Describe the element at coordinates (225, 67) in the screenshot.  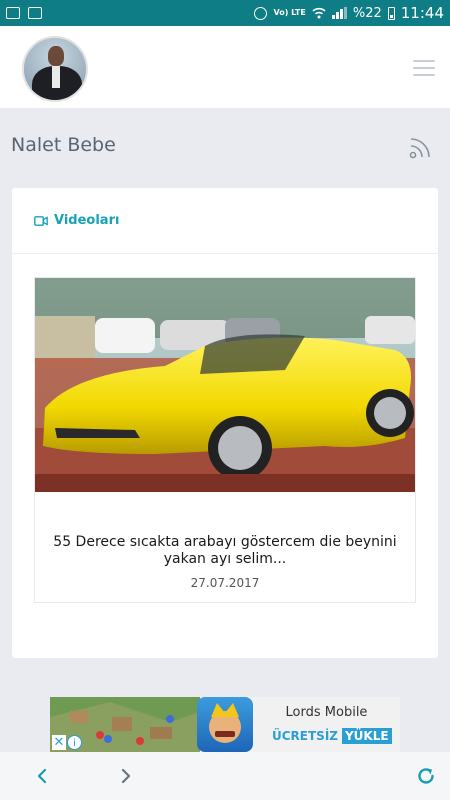
I see `app-header` at that location.